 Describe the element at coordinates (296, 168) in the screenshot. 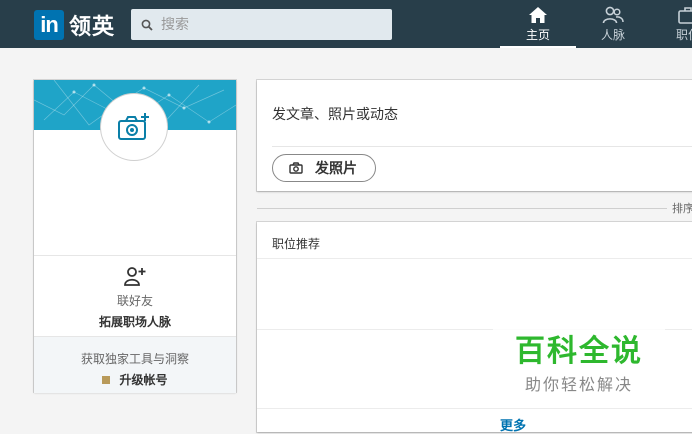

I see `camera-icon` at that location.